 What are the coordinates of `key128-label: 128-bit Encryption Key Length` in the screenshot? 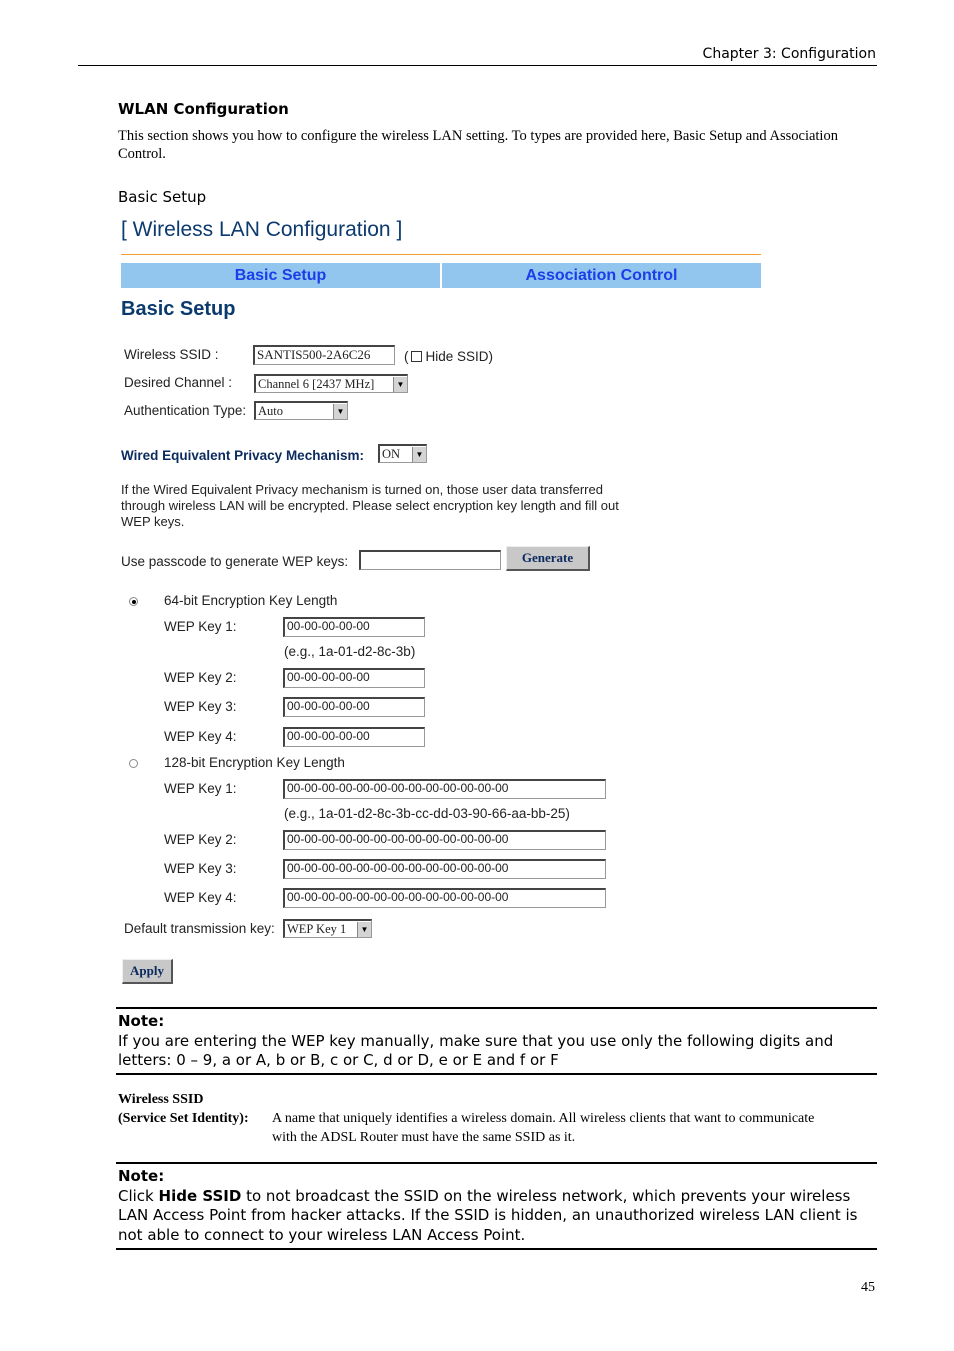 It's located at (254, 762).